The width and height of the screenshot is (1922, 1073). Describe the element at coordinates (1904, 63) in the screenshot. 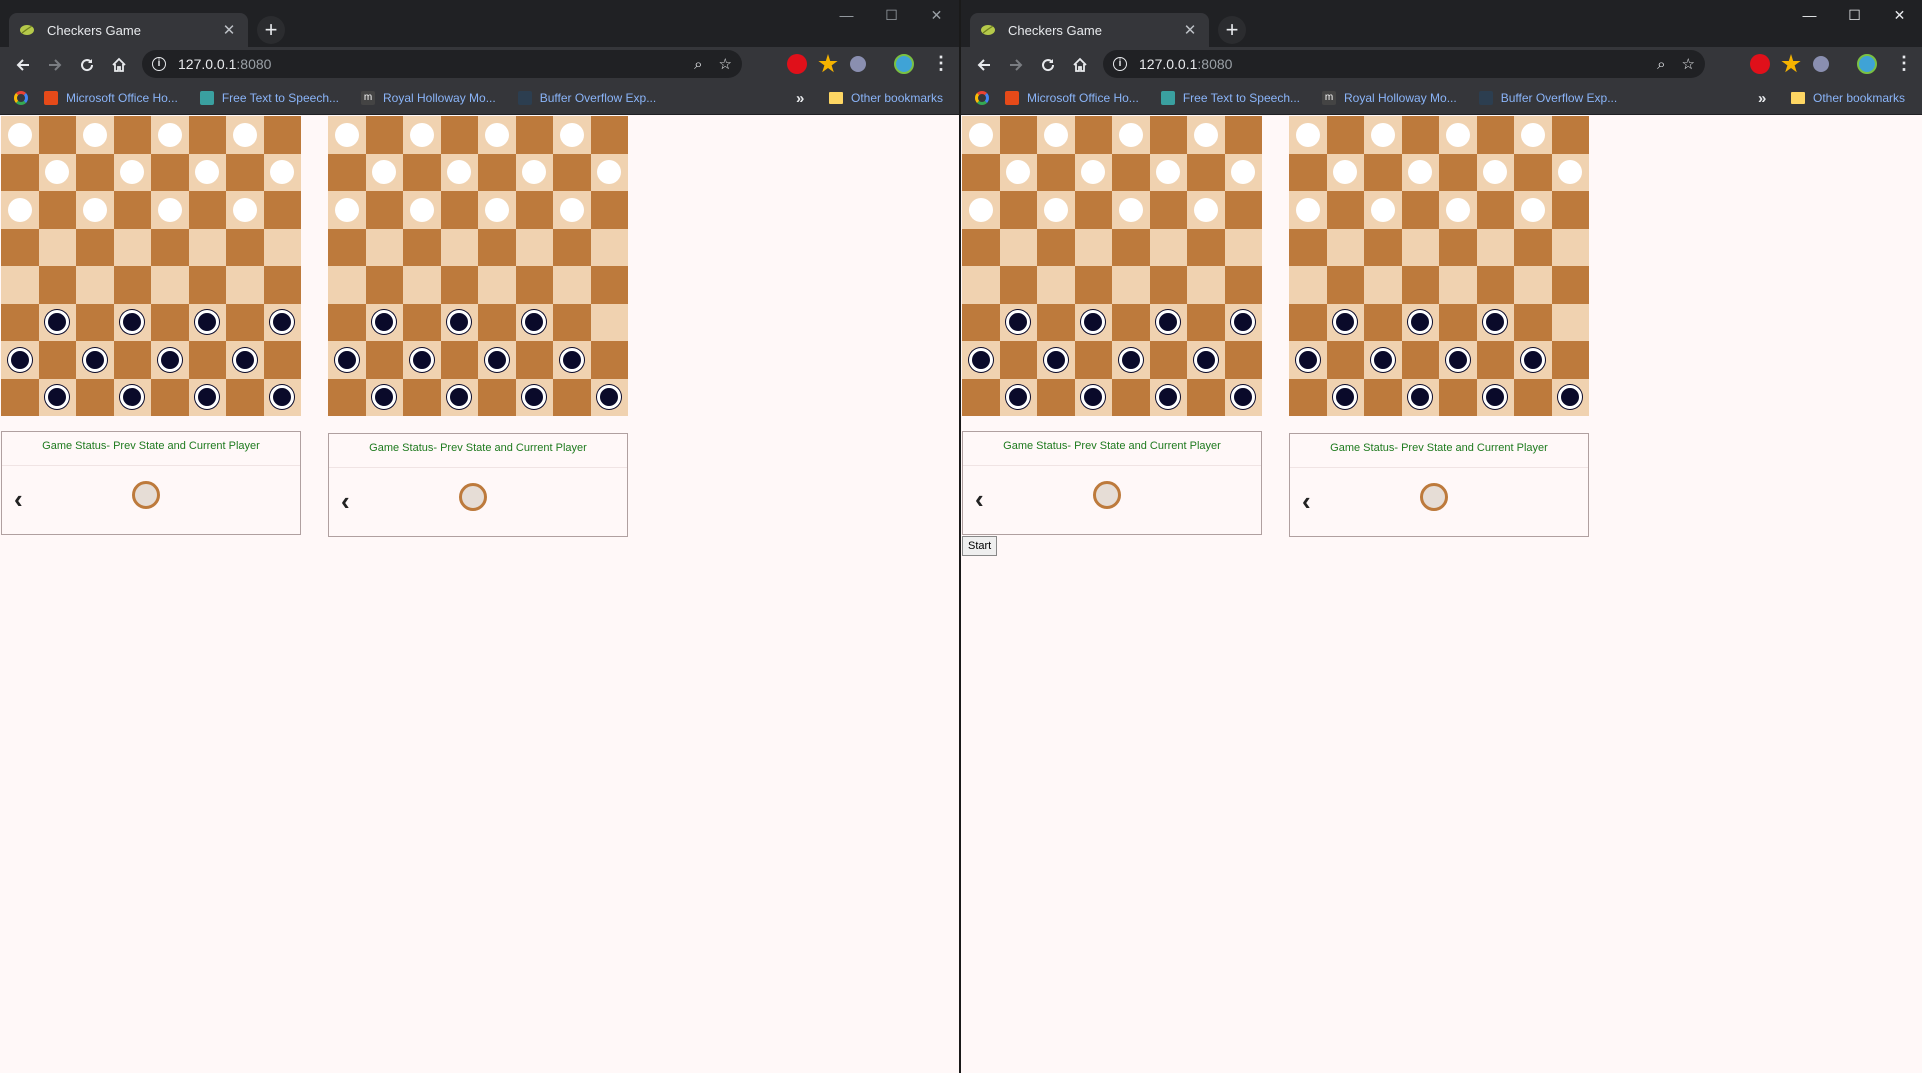

I see `more-icon: ⋮` at that location.